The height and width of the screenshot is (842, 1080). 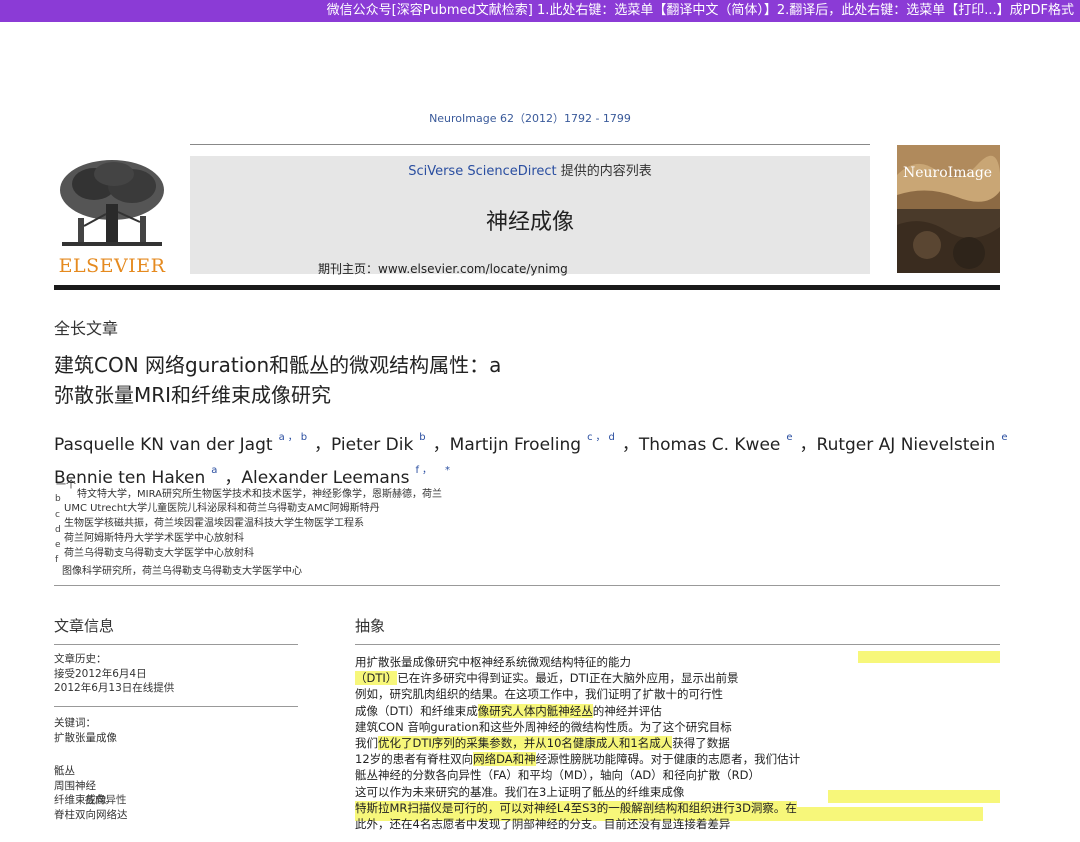 I want to click on keyword-item: 扩散张量成像, so click(x=85, y=737).